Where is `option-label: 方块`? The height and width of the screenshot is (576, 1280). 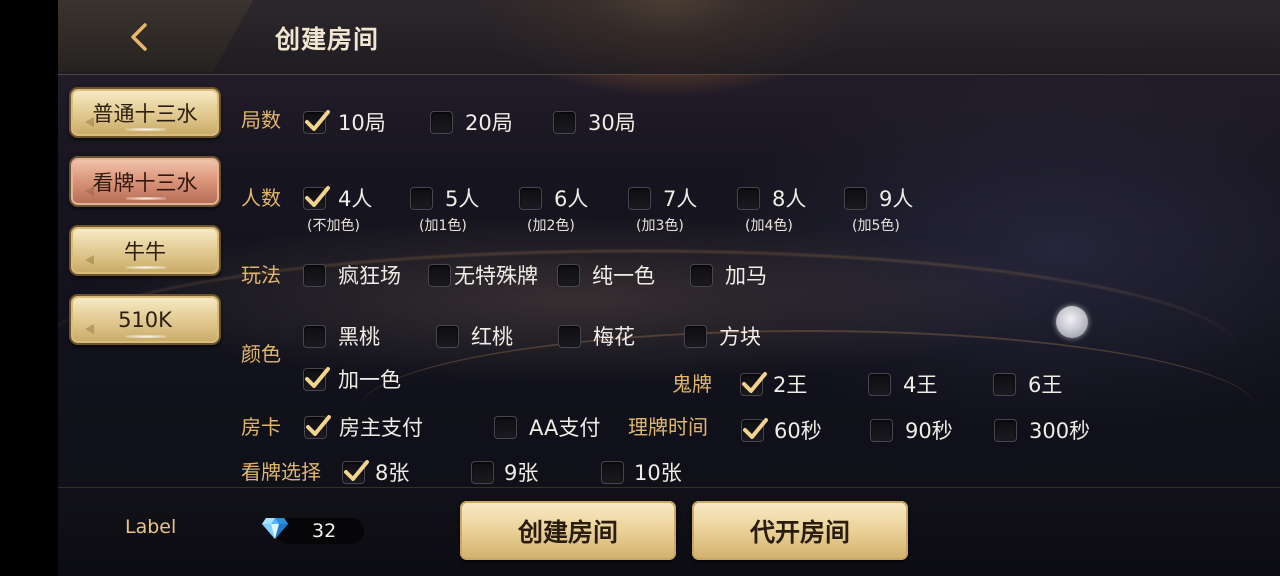 option-label: 方块 is located at coordinates (740, 337).